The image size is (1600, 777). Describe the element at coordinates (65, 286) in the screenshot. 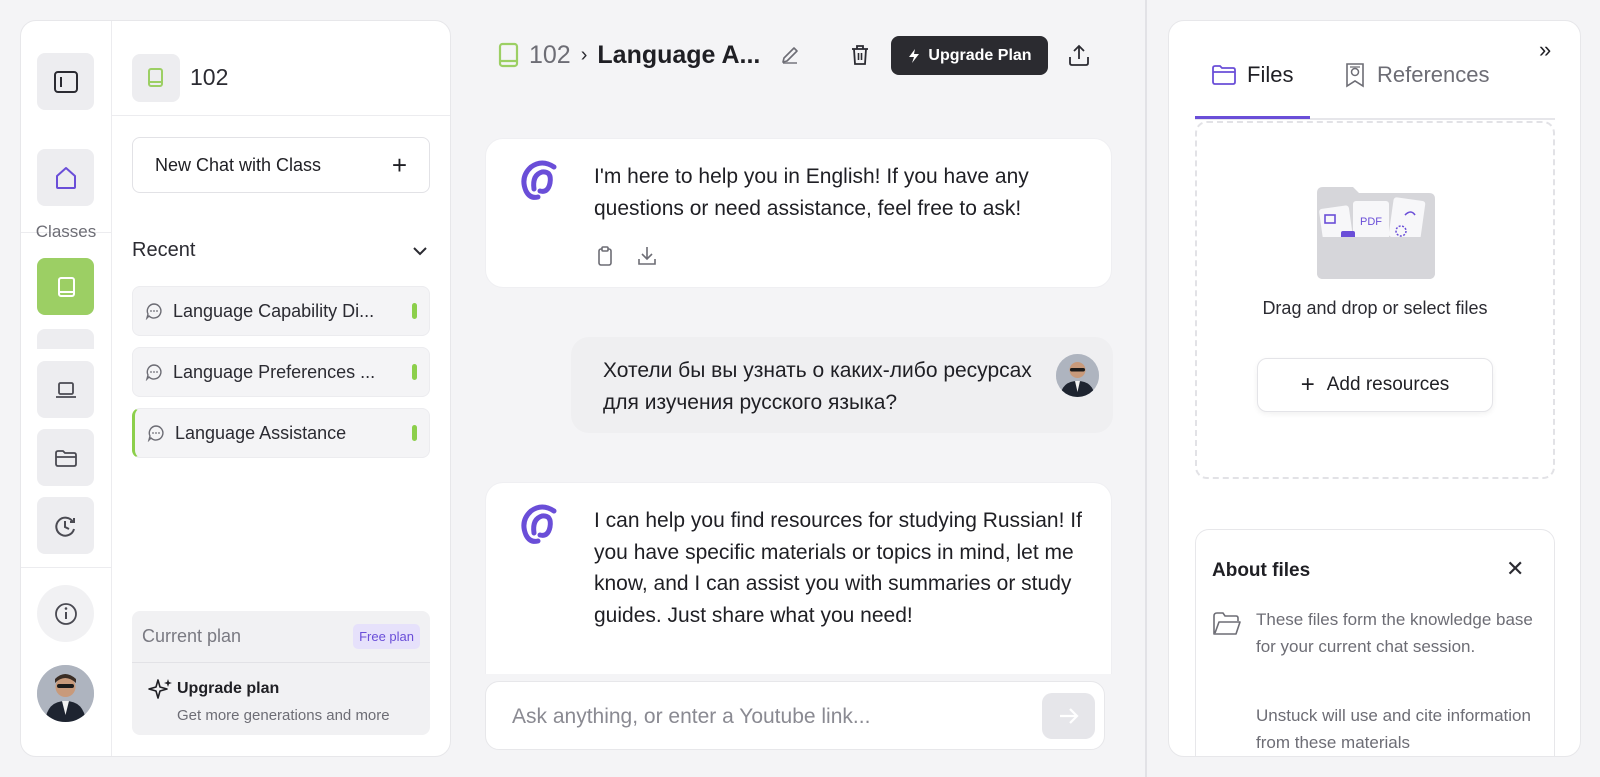

I see `class-102-button` at that location.